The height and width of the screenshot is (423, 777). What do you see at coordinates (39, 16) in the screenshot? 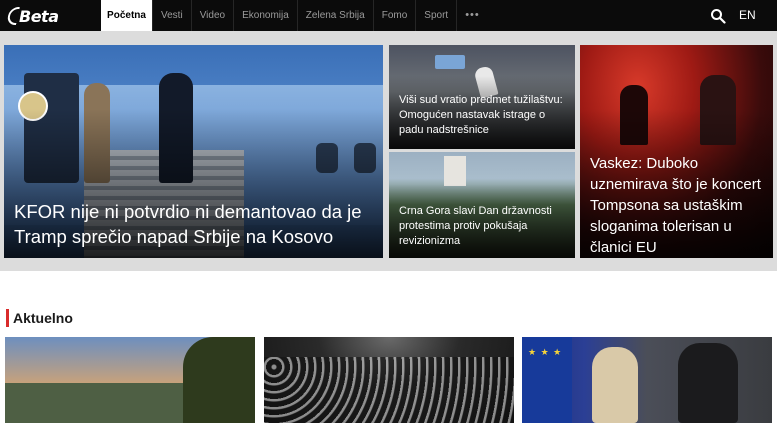
I see `logo-text: Beta` at bounding box center [39, 16].